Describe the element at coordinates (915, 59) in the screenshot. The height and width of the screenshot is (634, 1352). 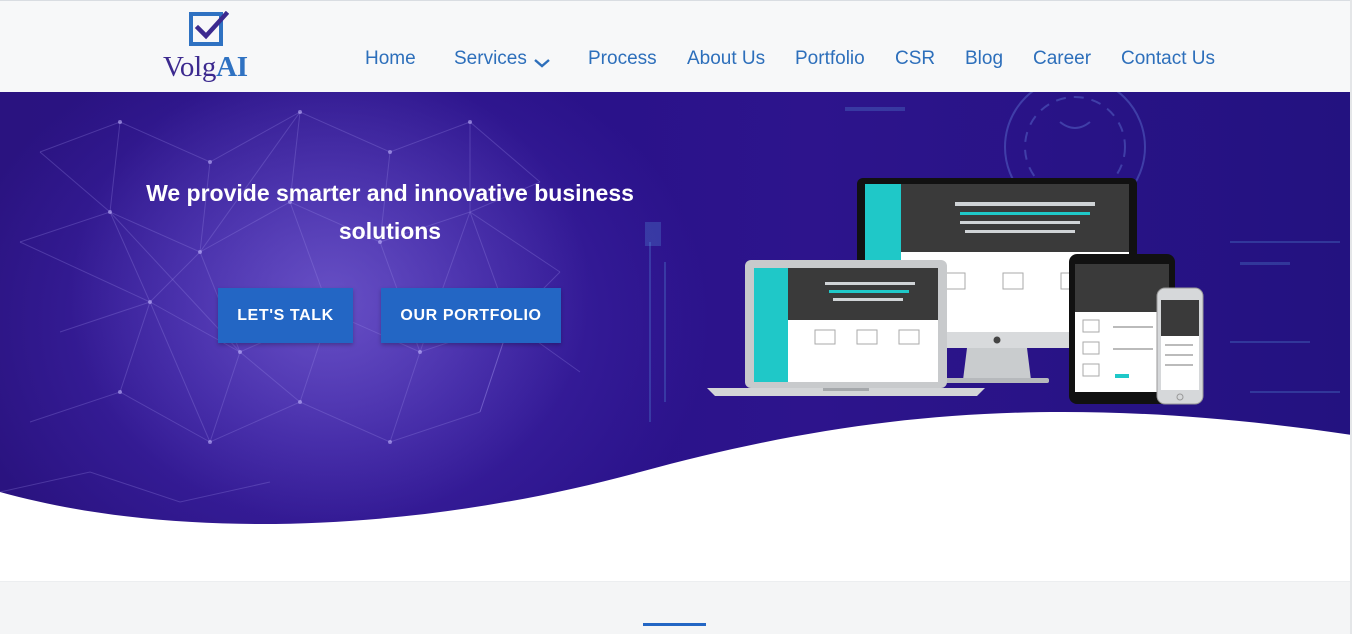
I see `nav-csr: CSR` at that location.